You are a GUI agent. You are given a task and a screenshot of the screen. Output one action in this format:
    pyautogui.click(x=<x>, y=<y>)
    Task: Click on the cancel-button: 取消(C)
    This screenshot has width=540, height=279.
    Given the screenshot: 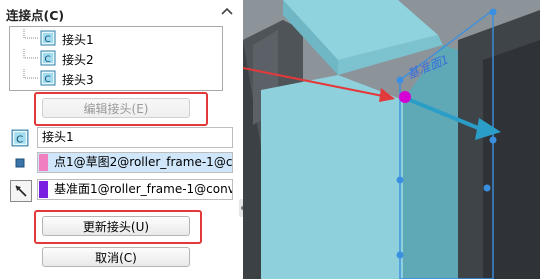 What is the action you would take?
    pyautogui.click(x=116, y=257)
    